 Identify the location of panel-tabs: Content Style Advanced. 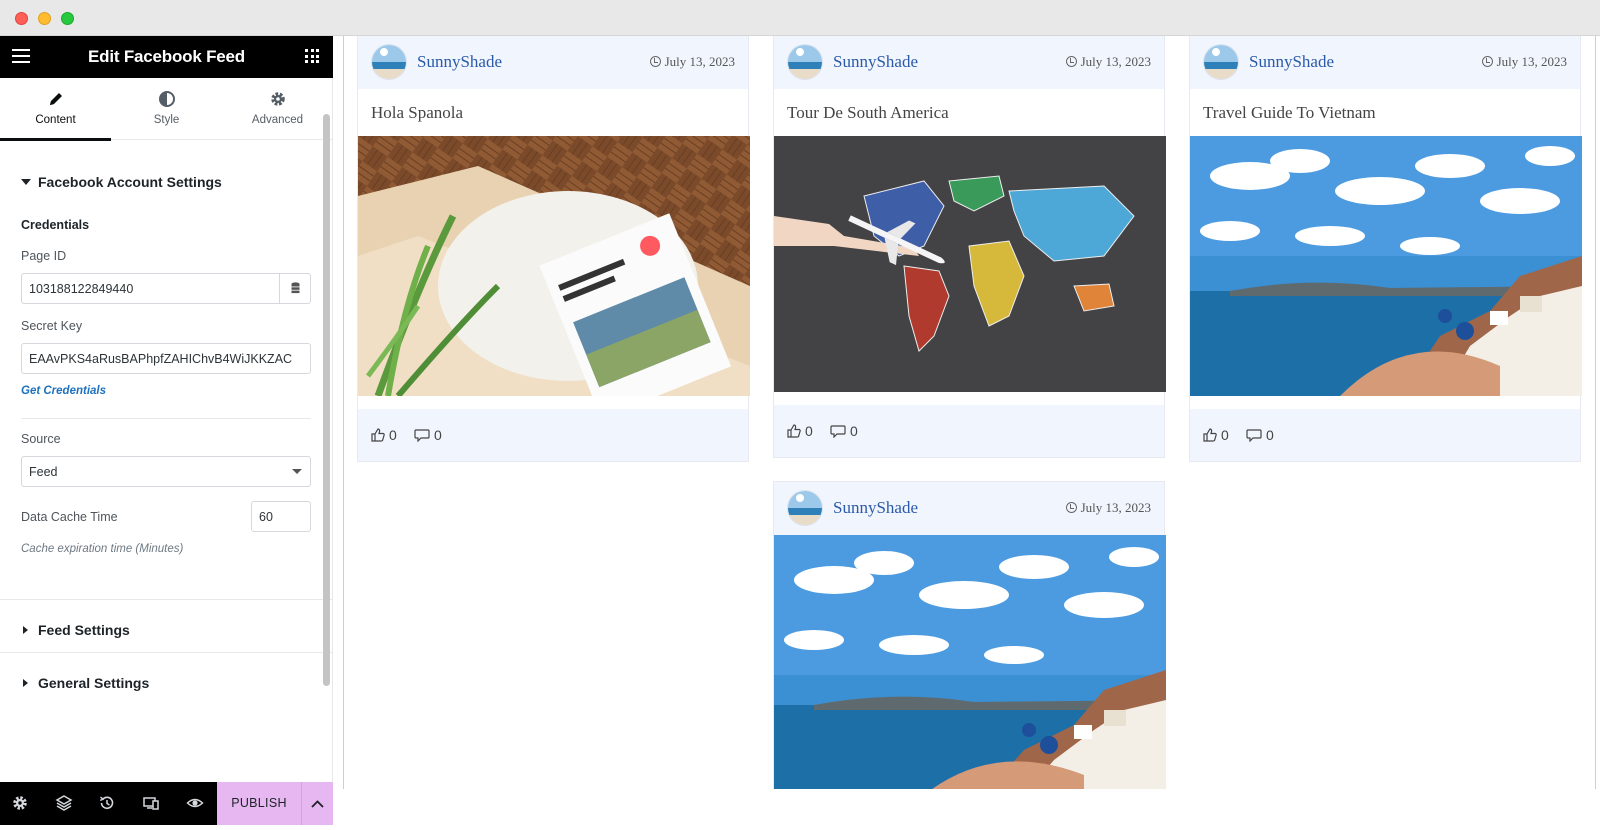
(166, 109).